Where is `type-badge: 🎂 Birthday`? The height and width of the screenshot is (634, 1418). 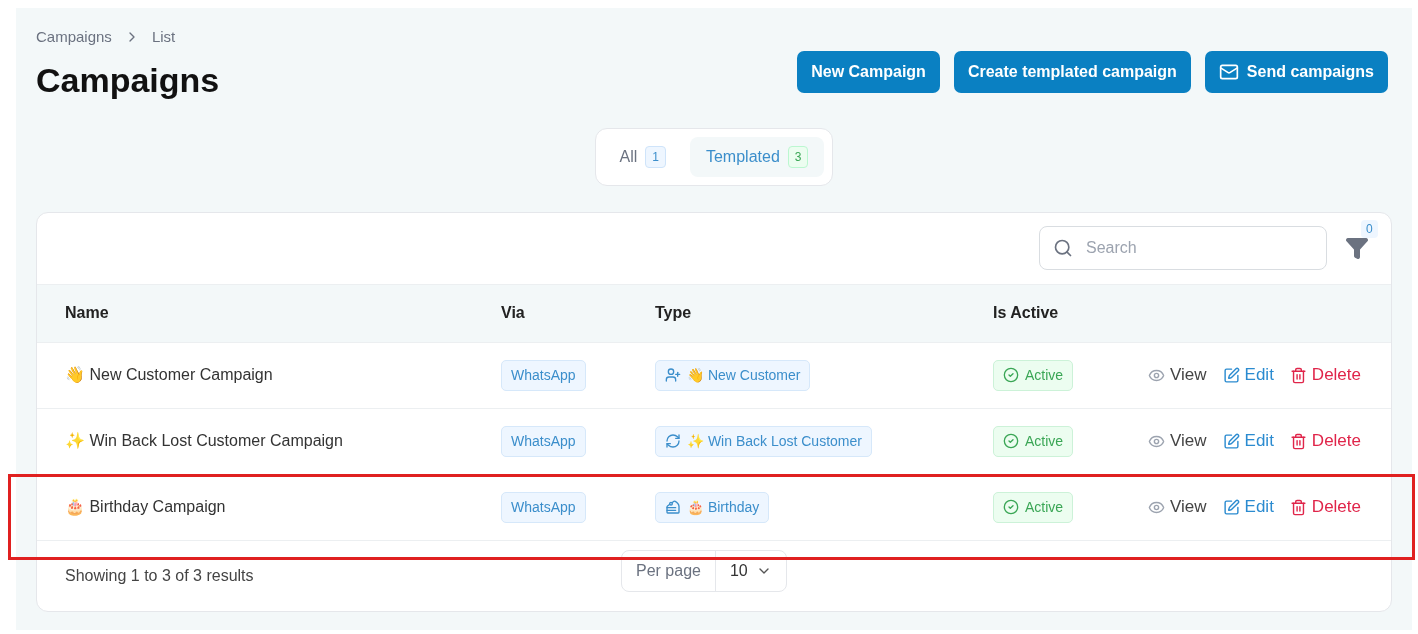
type-badge: 🎂 Birthday is located at coordinates (712, 507).